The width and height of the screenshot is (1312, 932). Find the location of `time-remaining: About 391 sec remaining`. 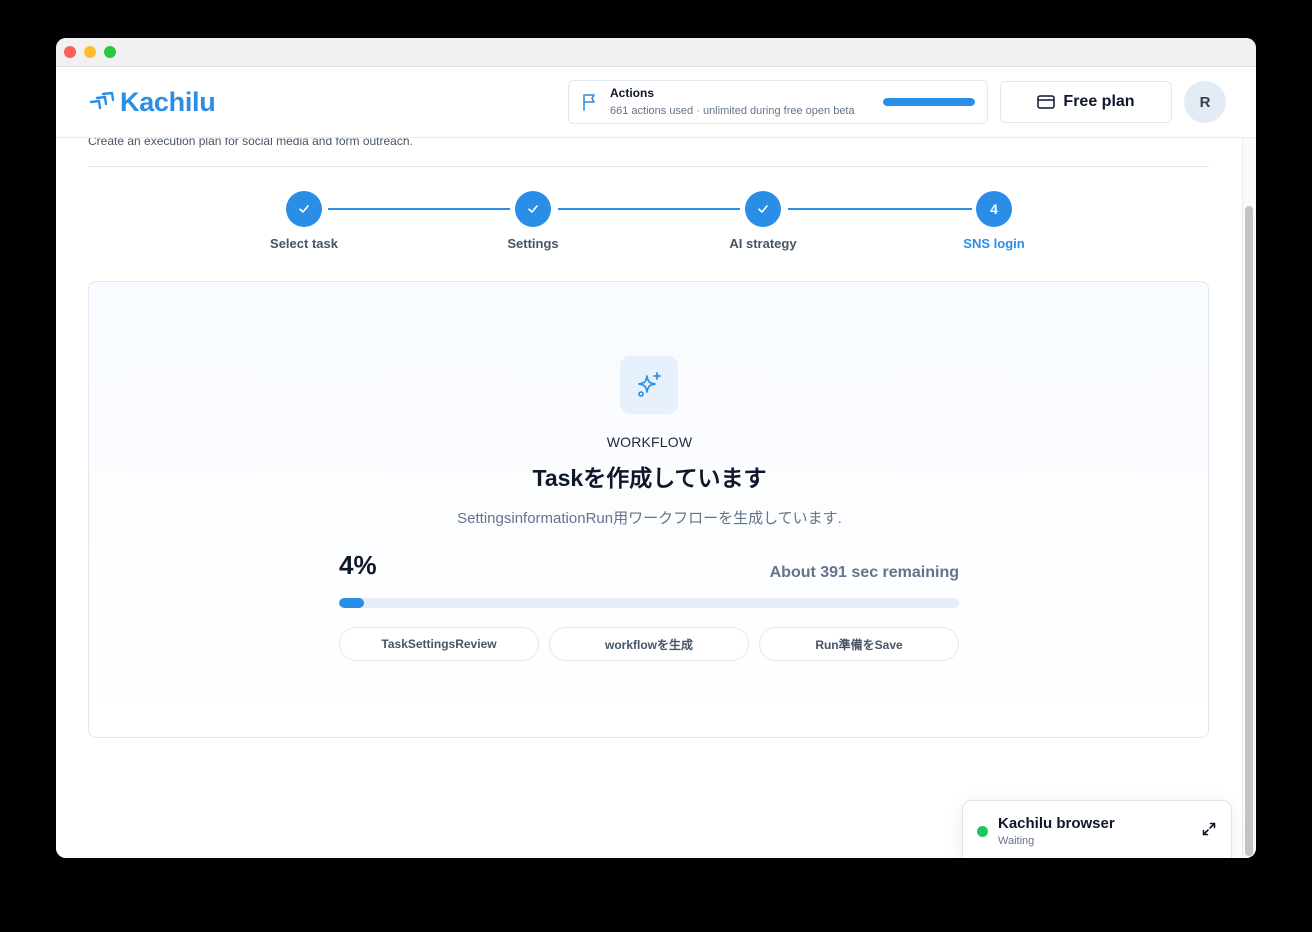

time-remaining: About 391 sec remaining is located at coordinates (864, 572).